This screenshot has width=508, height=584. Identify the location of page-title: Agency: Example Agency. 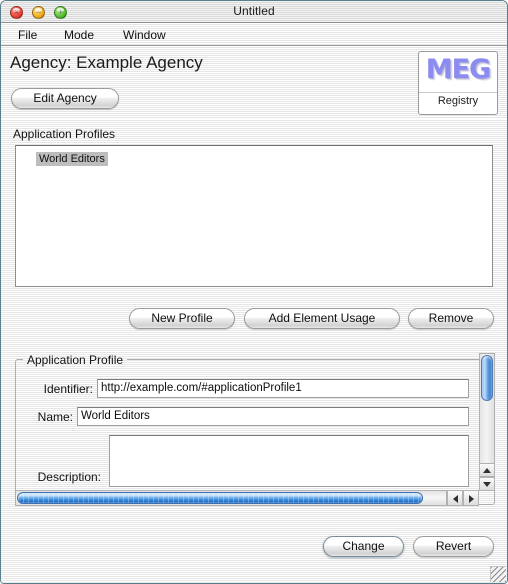
(106, 62).